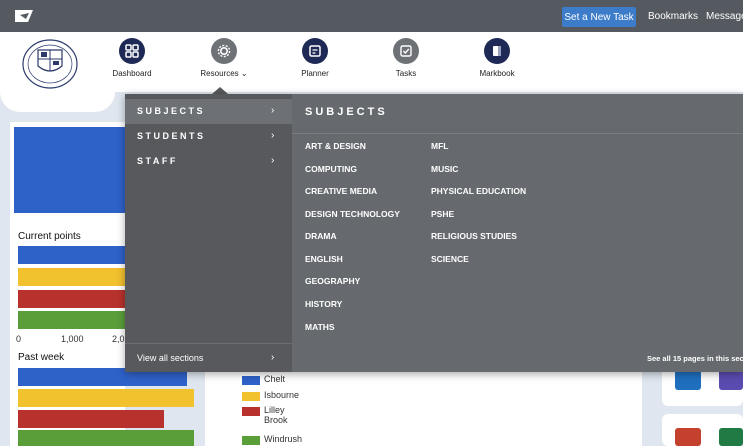 This screenshot has width=743, height=446. What do you see at coordinates (599, 17) in the screenshot?
I see `set-new-task-button: Set a New Task` at bounding box center [599, 17].